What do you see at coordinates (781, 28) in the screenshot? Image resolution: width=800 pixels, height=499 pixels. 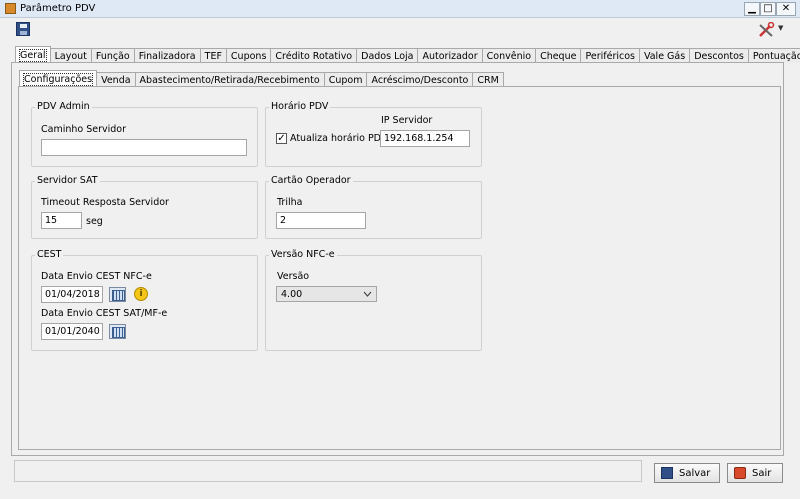 I see `tools-dropdown-icon: ▼` at bounding box center [781, 28].